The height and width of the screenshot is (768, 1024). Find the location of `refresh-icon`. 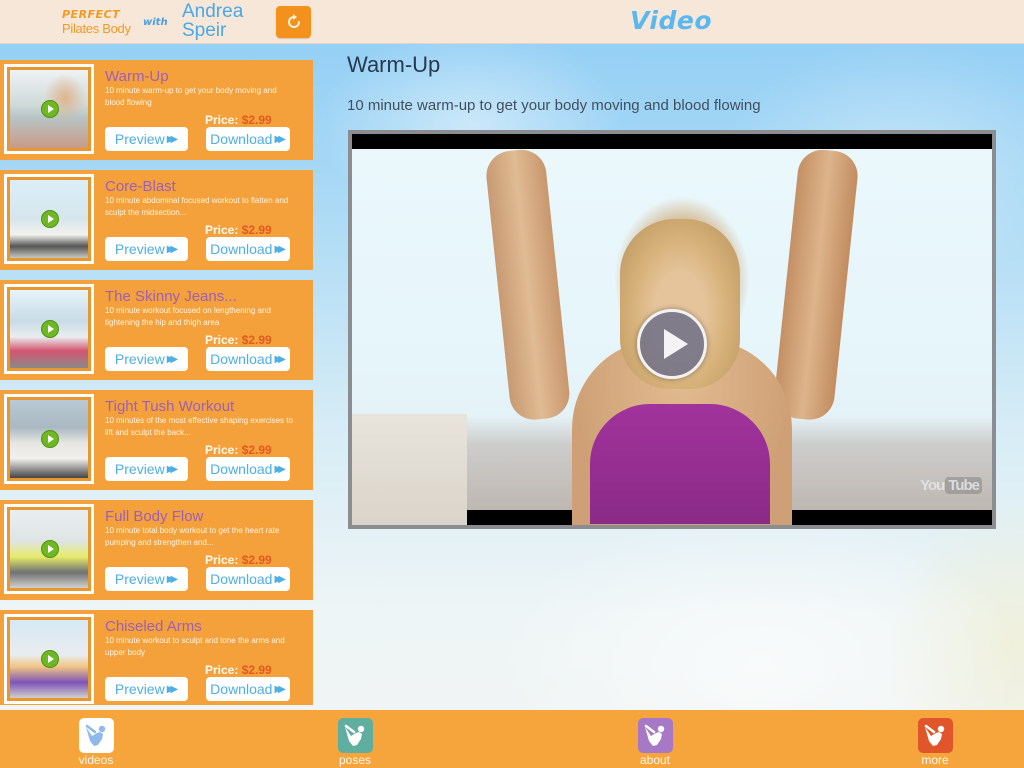

refresh-icon is located at coordinates (293, 21).